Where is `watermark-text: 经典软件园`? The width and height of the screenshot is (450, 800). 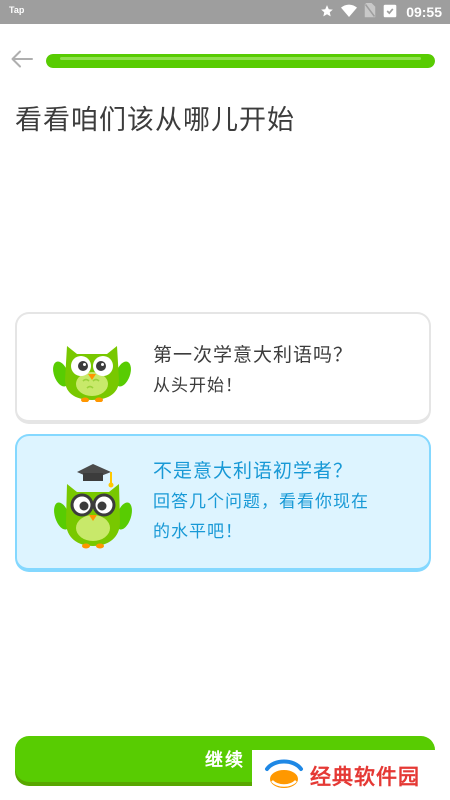 watermark-text: 经典软件园 is located at coordinates (365, 777).